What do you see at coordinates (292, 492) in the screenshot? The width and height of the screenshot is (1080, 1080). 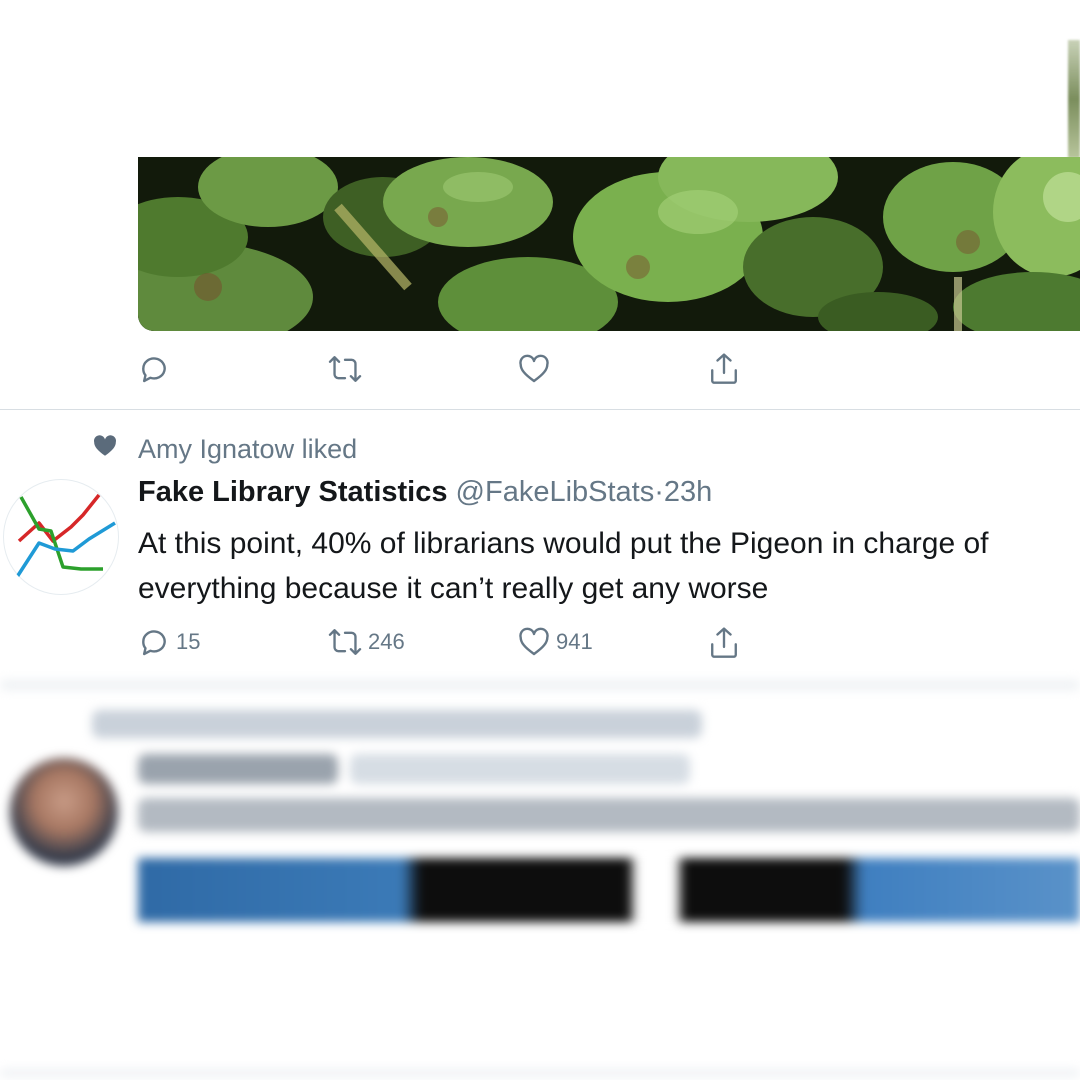 I see `display-name: Fake Library Statistics` at bounding box center [292, 492].